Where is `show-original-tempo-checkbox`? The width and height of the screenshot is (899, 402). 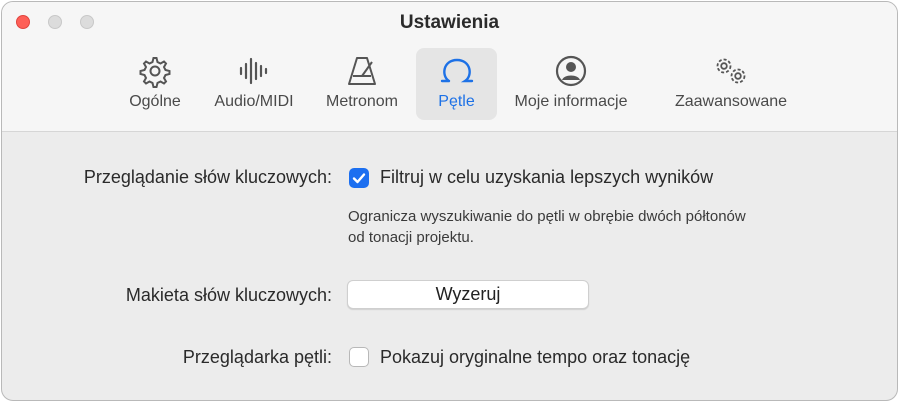
show-original-tempo-checkbox is located at coordinates (359, 357).